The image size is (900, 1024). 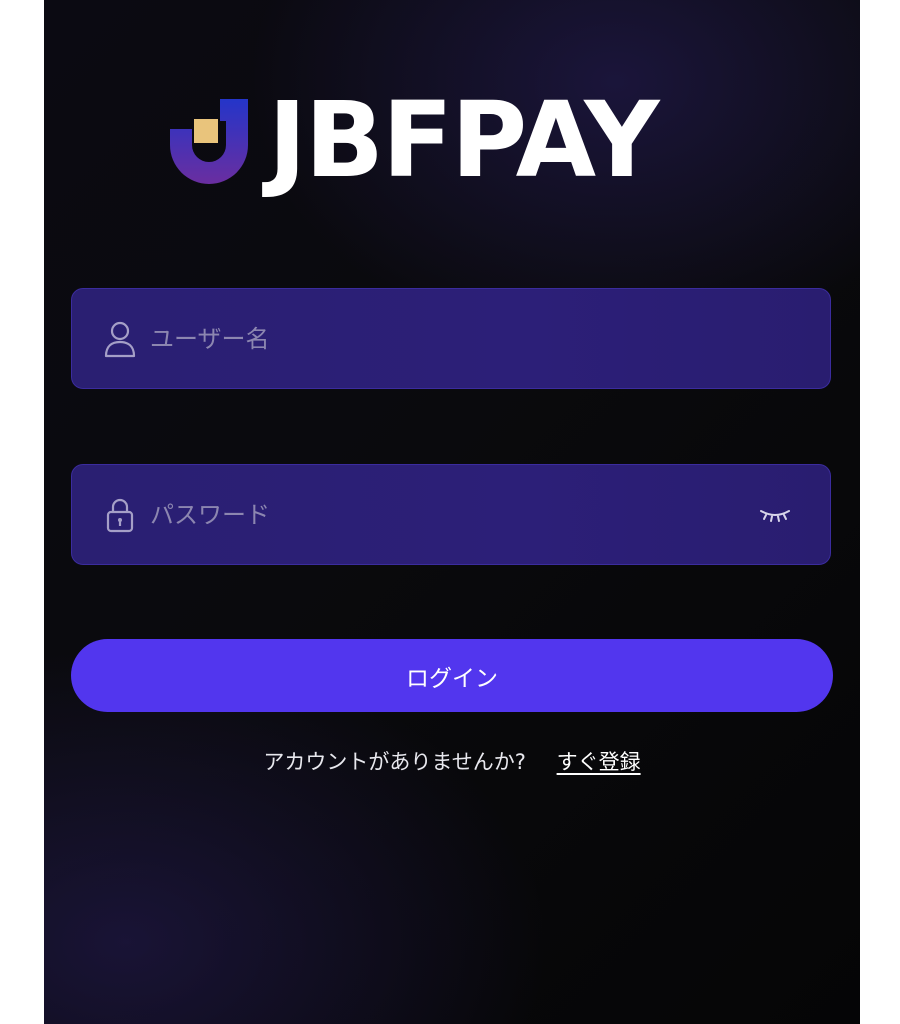 What do you see at coordinates (775, 515) in the screenshot?
I see `eye-closed-icon` at bounding box center [775, 515].